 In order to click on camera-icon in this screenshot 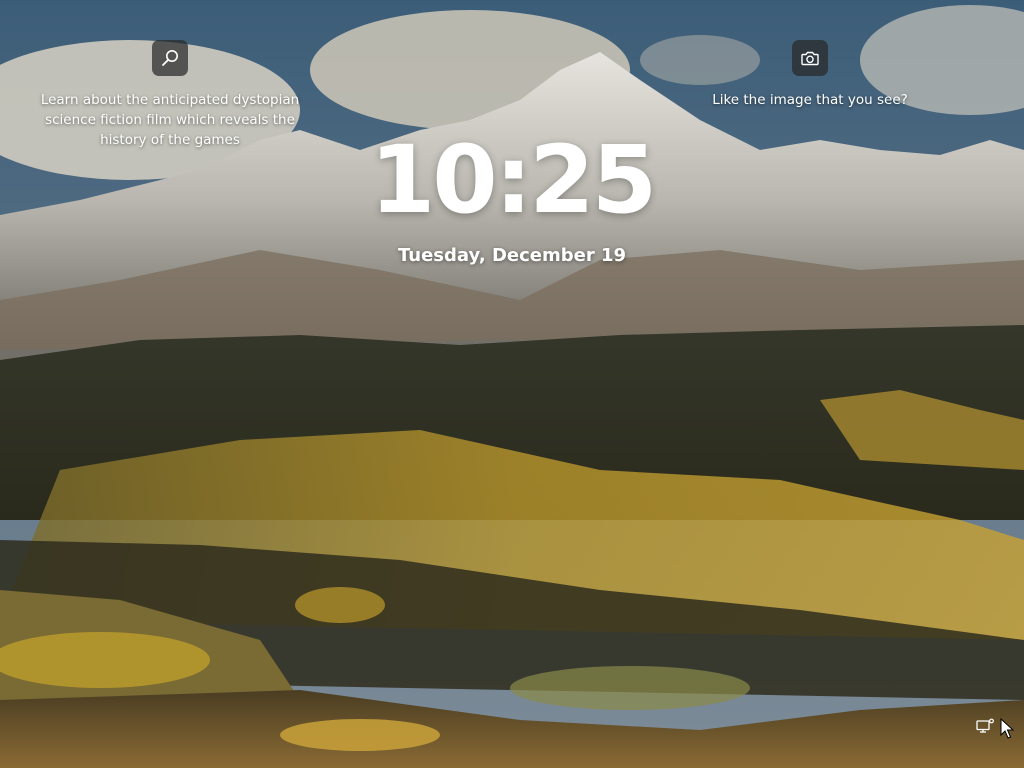, I will do `click(810, 58)`.